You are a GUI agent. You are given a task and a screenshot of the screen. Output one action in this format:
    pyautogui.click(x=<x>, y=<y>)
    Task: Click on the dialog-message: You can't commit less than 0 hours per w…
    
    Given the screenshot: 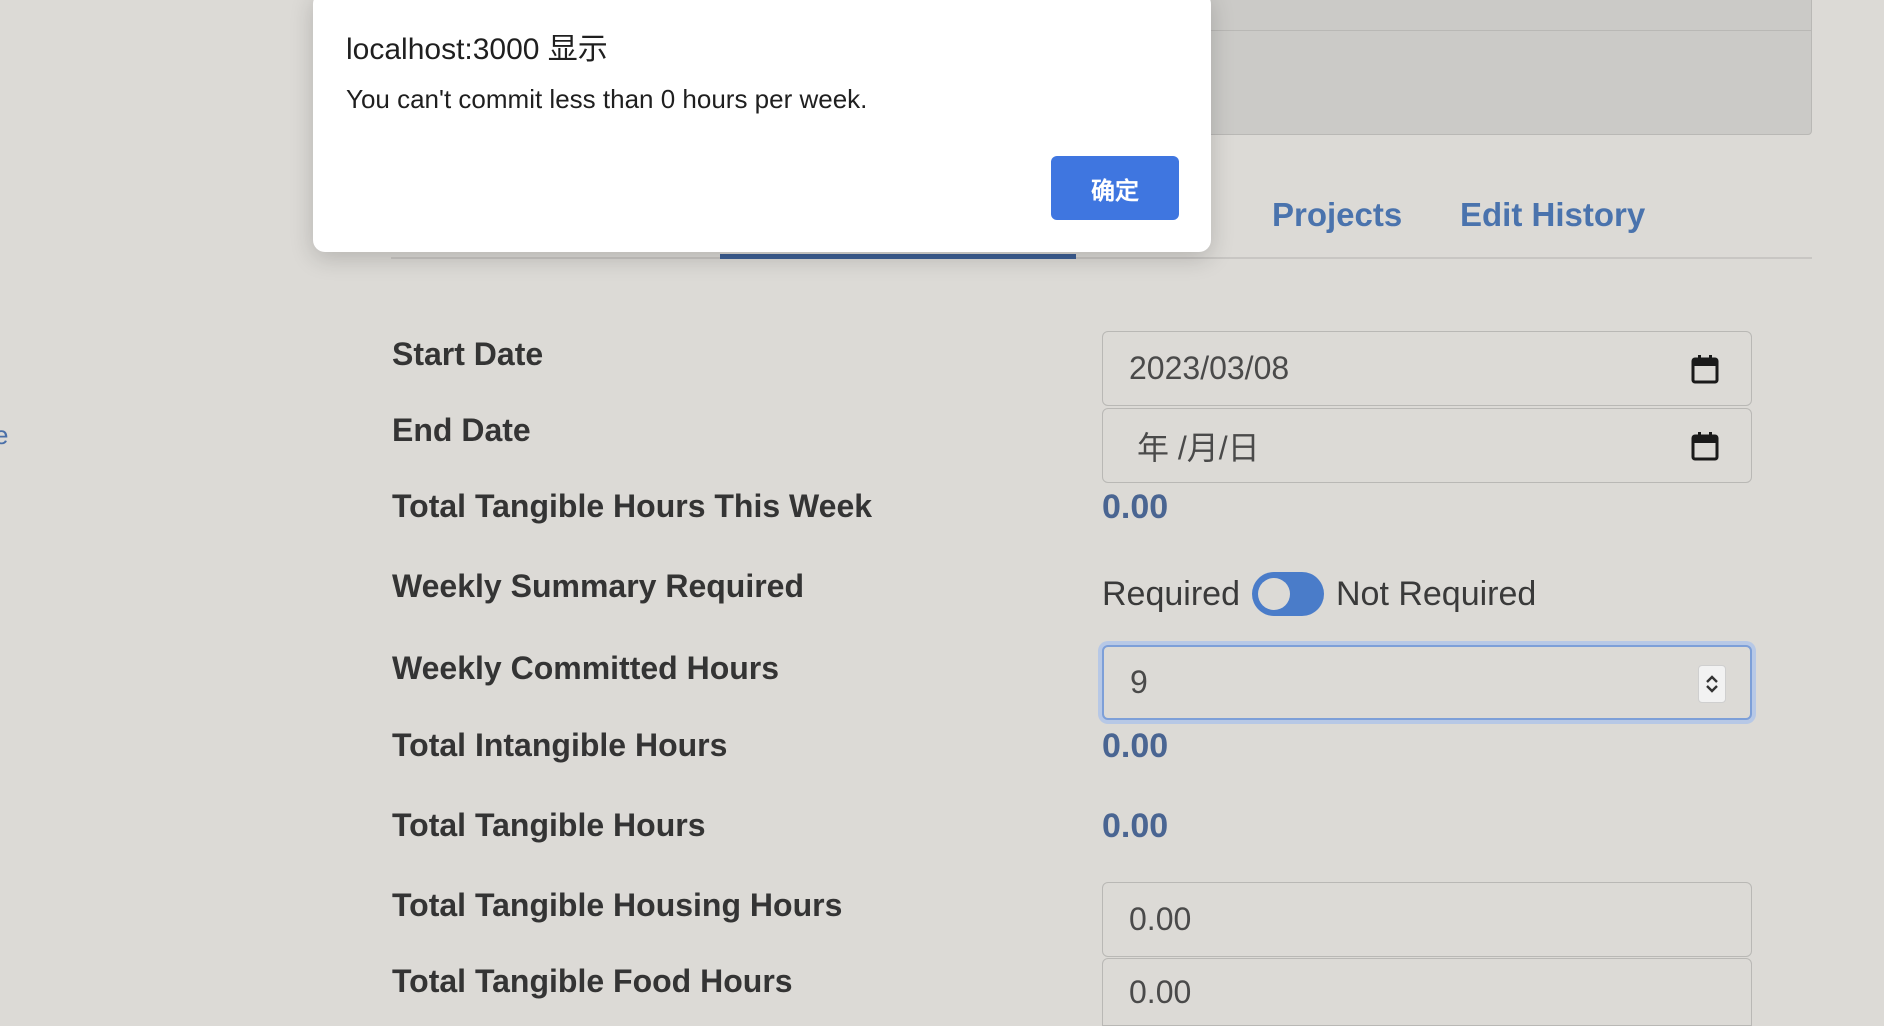 What is the action you would take?
    pyautogui.click(x=607, y=99)
    